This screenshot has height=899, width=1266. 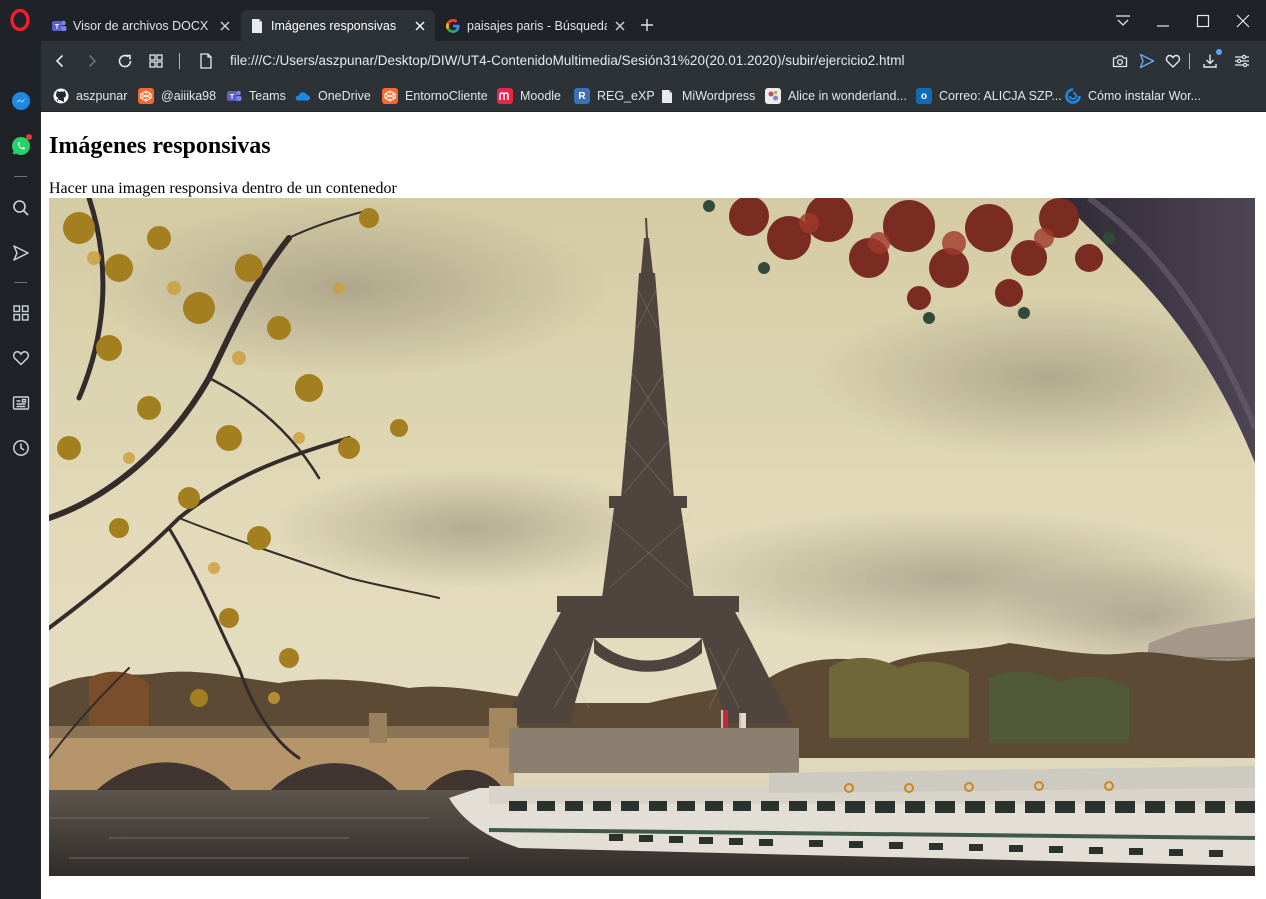 I want to click on bookmark-label: @aiiika98, so click(x=189, y=96).